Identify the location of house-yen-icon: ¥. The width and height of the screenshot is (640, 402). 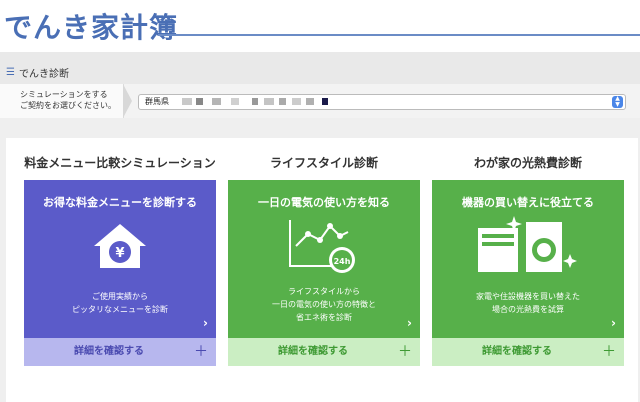
(120, 246).